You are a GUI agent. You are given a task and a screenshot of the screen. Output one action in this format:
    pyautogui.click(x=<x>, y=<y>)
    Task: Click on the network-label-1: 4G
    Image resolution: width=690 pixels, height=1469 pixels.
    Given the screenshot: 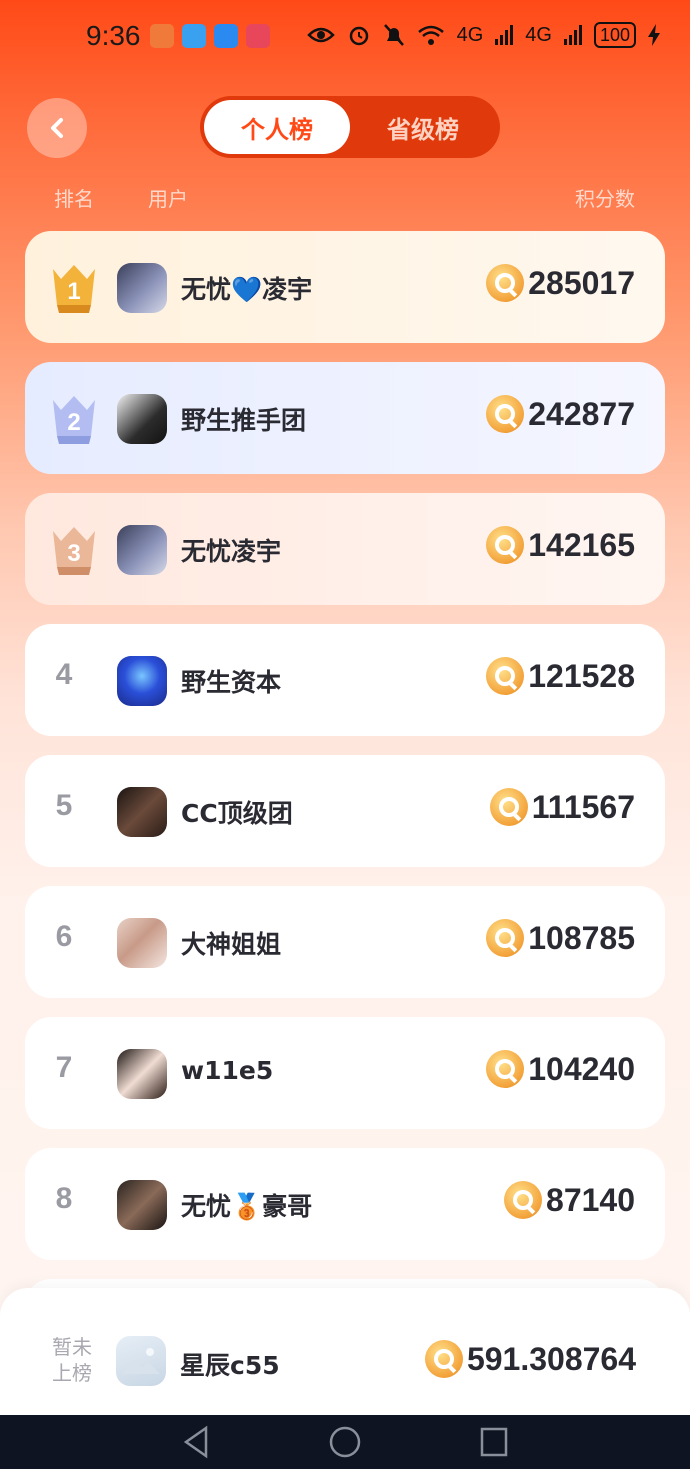 What is the action you would take?
    pyautogui.click(x=470, y=34)
    